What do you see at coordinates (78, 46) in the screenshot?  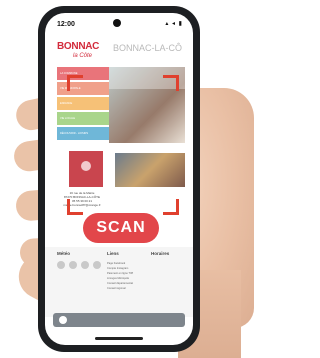 I see `logo-wordmark: BONNAC` at bounding box center [78, 46].